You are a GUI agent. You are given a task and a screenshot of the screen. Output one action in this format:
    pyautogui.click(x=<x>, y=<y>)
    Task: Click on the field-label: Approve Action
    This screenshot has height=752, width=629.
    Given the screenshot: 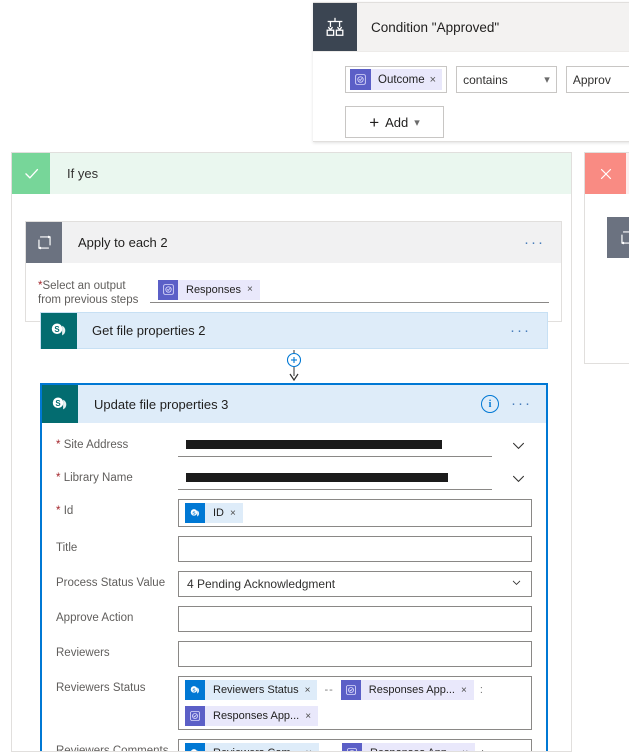 What is the action you would take?
    pyautogui.click(x=95, y=618)
    